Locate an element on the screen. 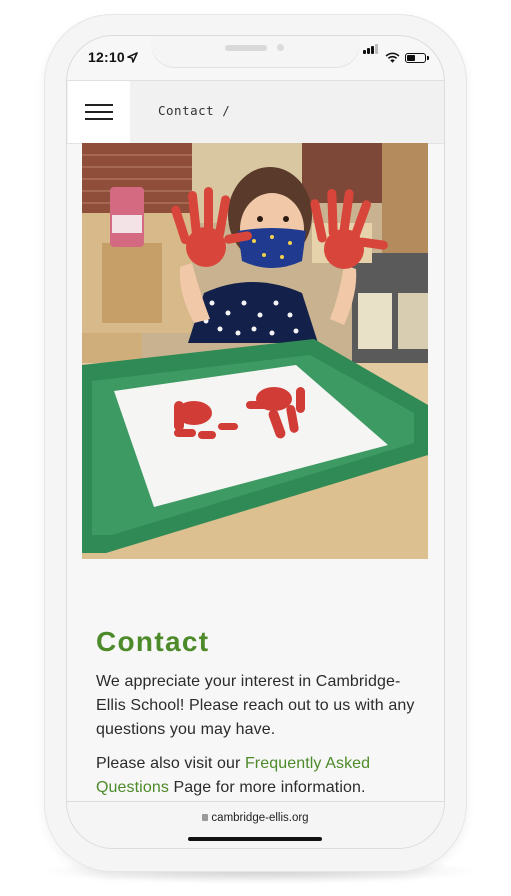 This screenshot has width=511, height=896. breadcrumb: Contact / is located at coordinates (194, 110).